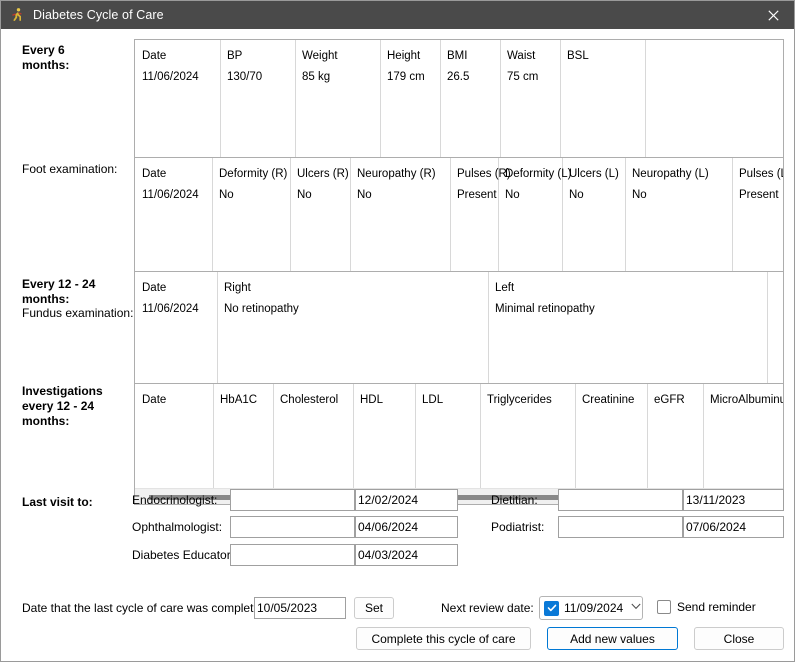 The width and height of the screenshot is (795, 662). I want to click on close-icon, so click(772, 15).